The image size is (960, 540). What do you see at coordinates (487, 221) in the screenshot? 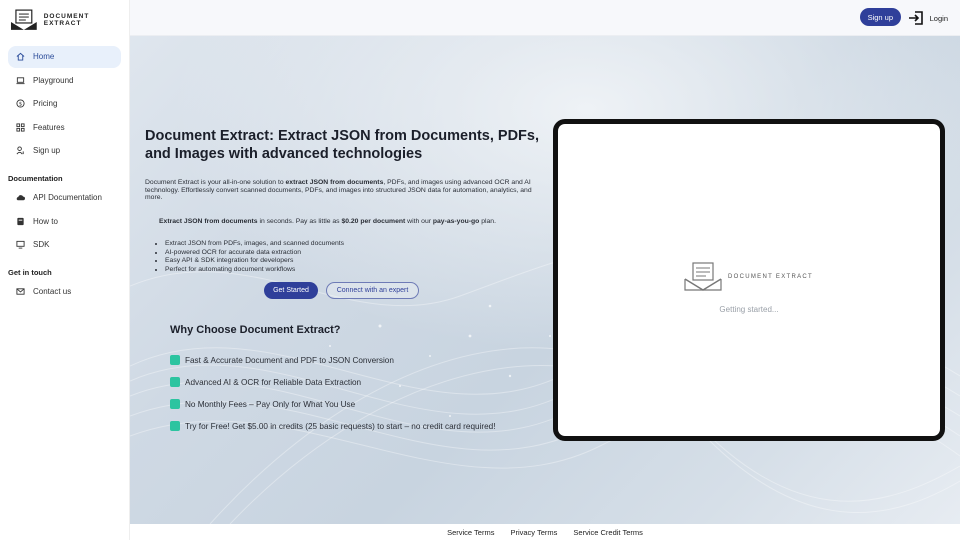
I see `pricing-text-3: plan.` at bounding box center [487, 221].